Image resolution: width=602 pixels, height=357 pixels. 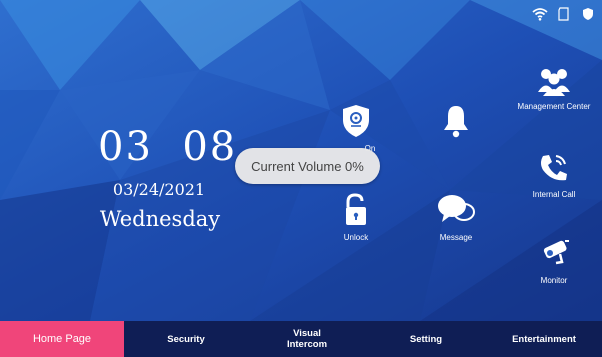 What do you see at coordinates (210, 147) in the screenshot?
I see `clock-minute: 08` at bounding box center [210, 147].